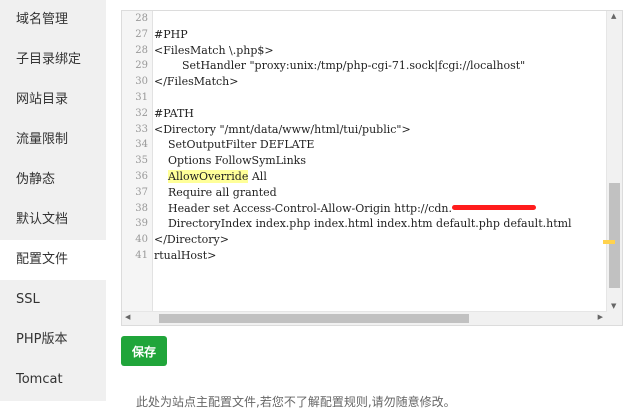 Image resolution: width=632 pixels, height=410 pixels. Describe the element at coordinates (141, 113) in the screenshot. I see `line-number: 32` at that location.